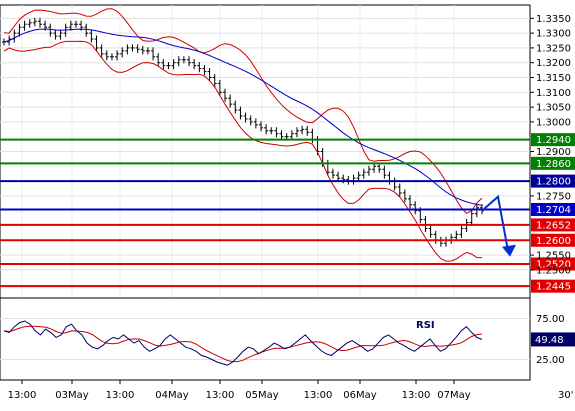 The image size is (575, 411). Describe the element at coordinates (553, 48) in the screenshot. I see `price-tick-label: 1.3250` at that location.